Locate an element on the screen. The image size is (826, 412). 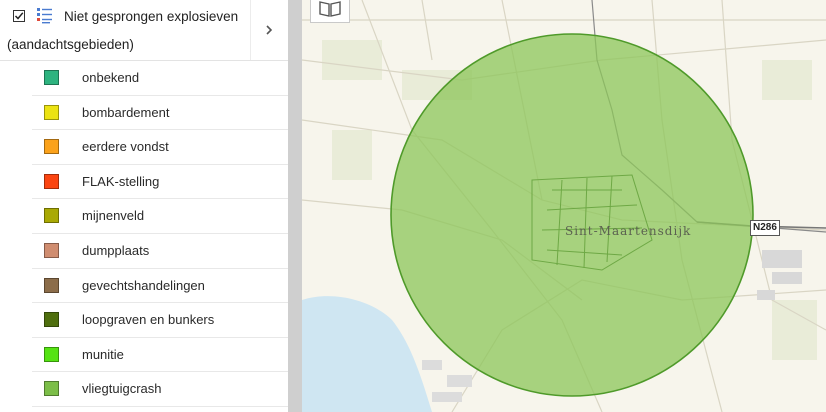
layer-title: Niet gesprongen explosieven is located at coordinates (151, 16).